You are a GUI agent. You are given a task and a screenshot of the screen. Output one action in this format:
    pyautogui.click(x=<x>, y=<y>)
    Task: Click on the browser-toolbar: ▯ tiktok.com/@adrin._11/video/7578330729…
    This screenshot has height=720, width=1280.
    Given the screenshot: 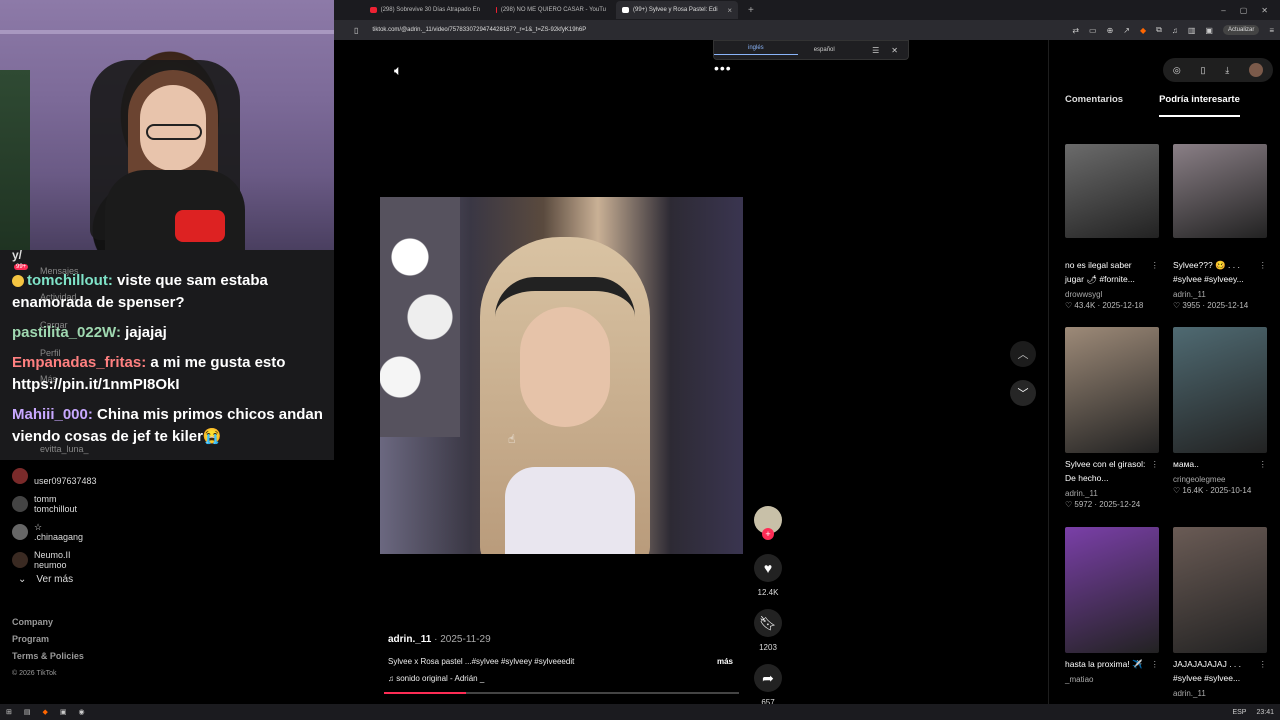 What is the action you would take?
    pyautogui.click(x=807, y=30)
    